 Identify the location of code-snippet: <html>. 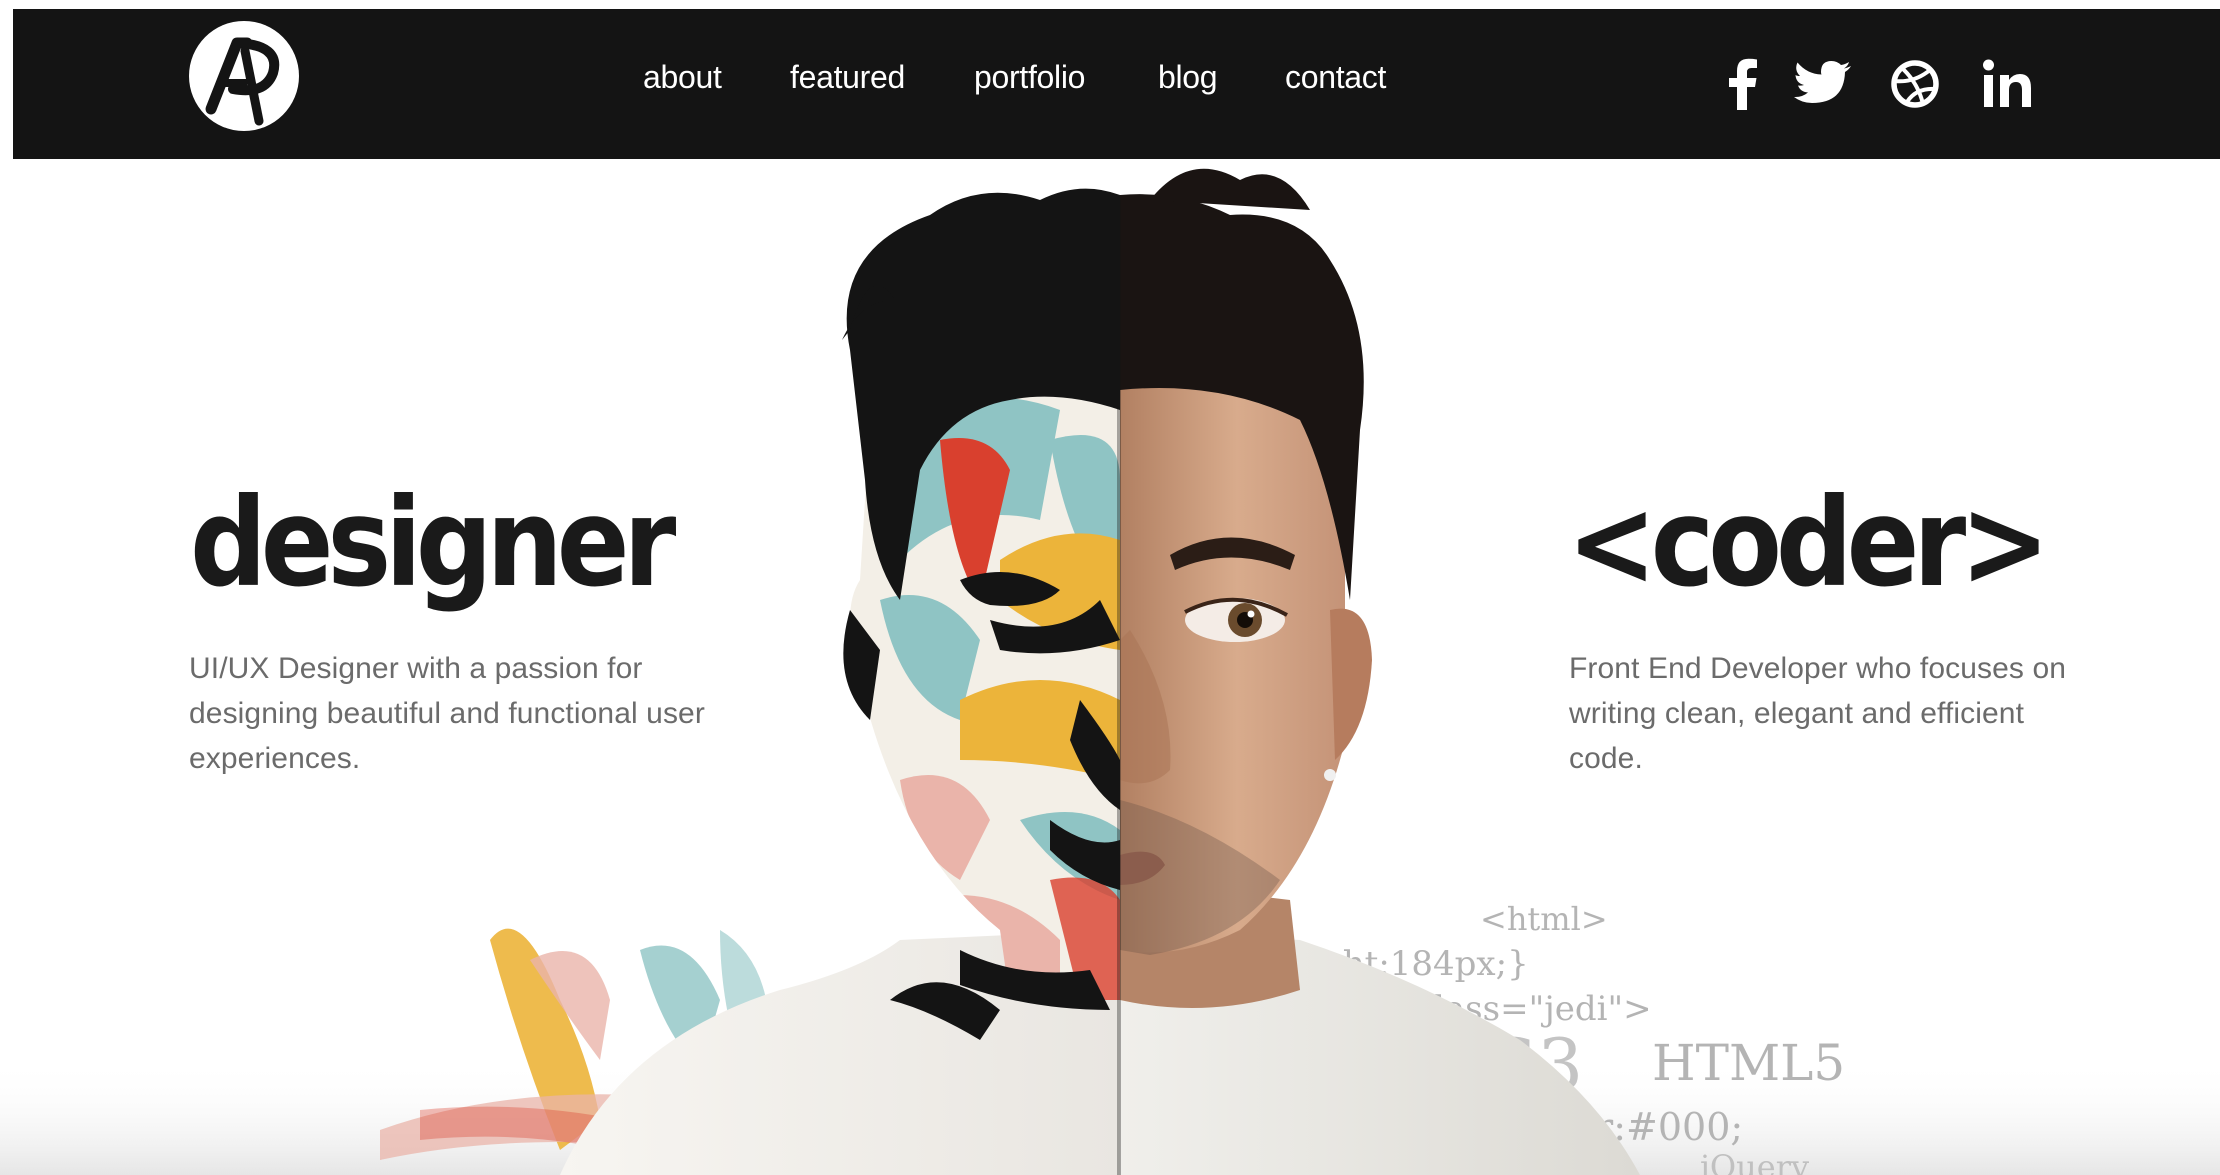
(1544, 919).